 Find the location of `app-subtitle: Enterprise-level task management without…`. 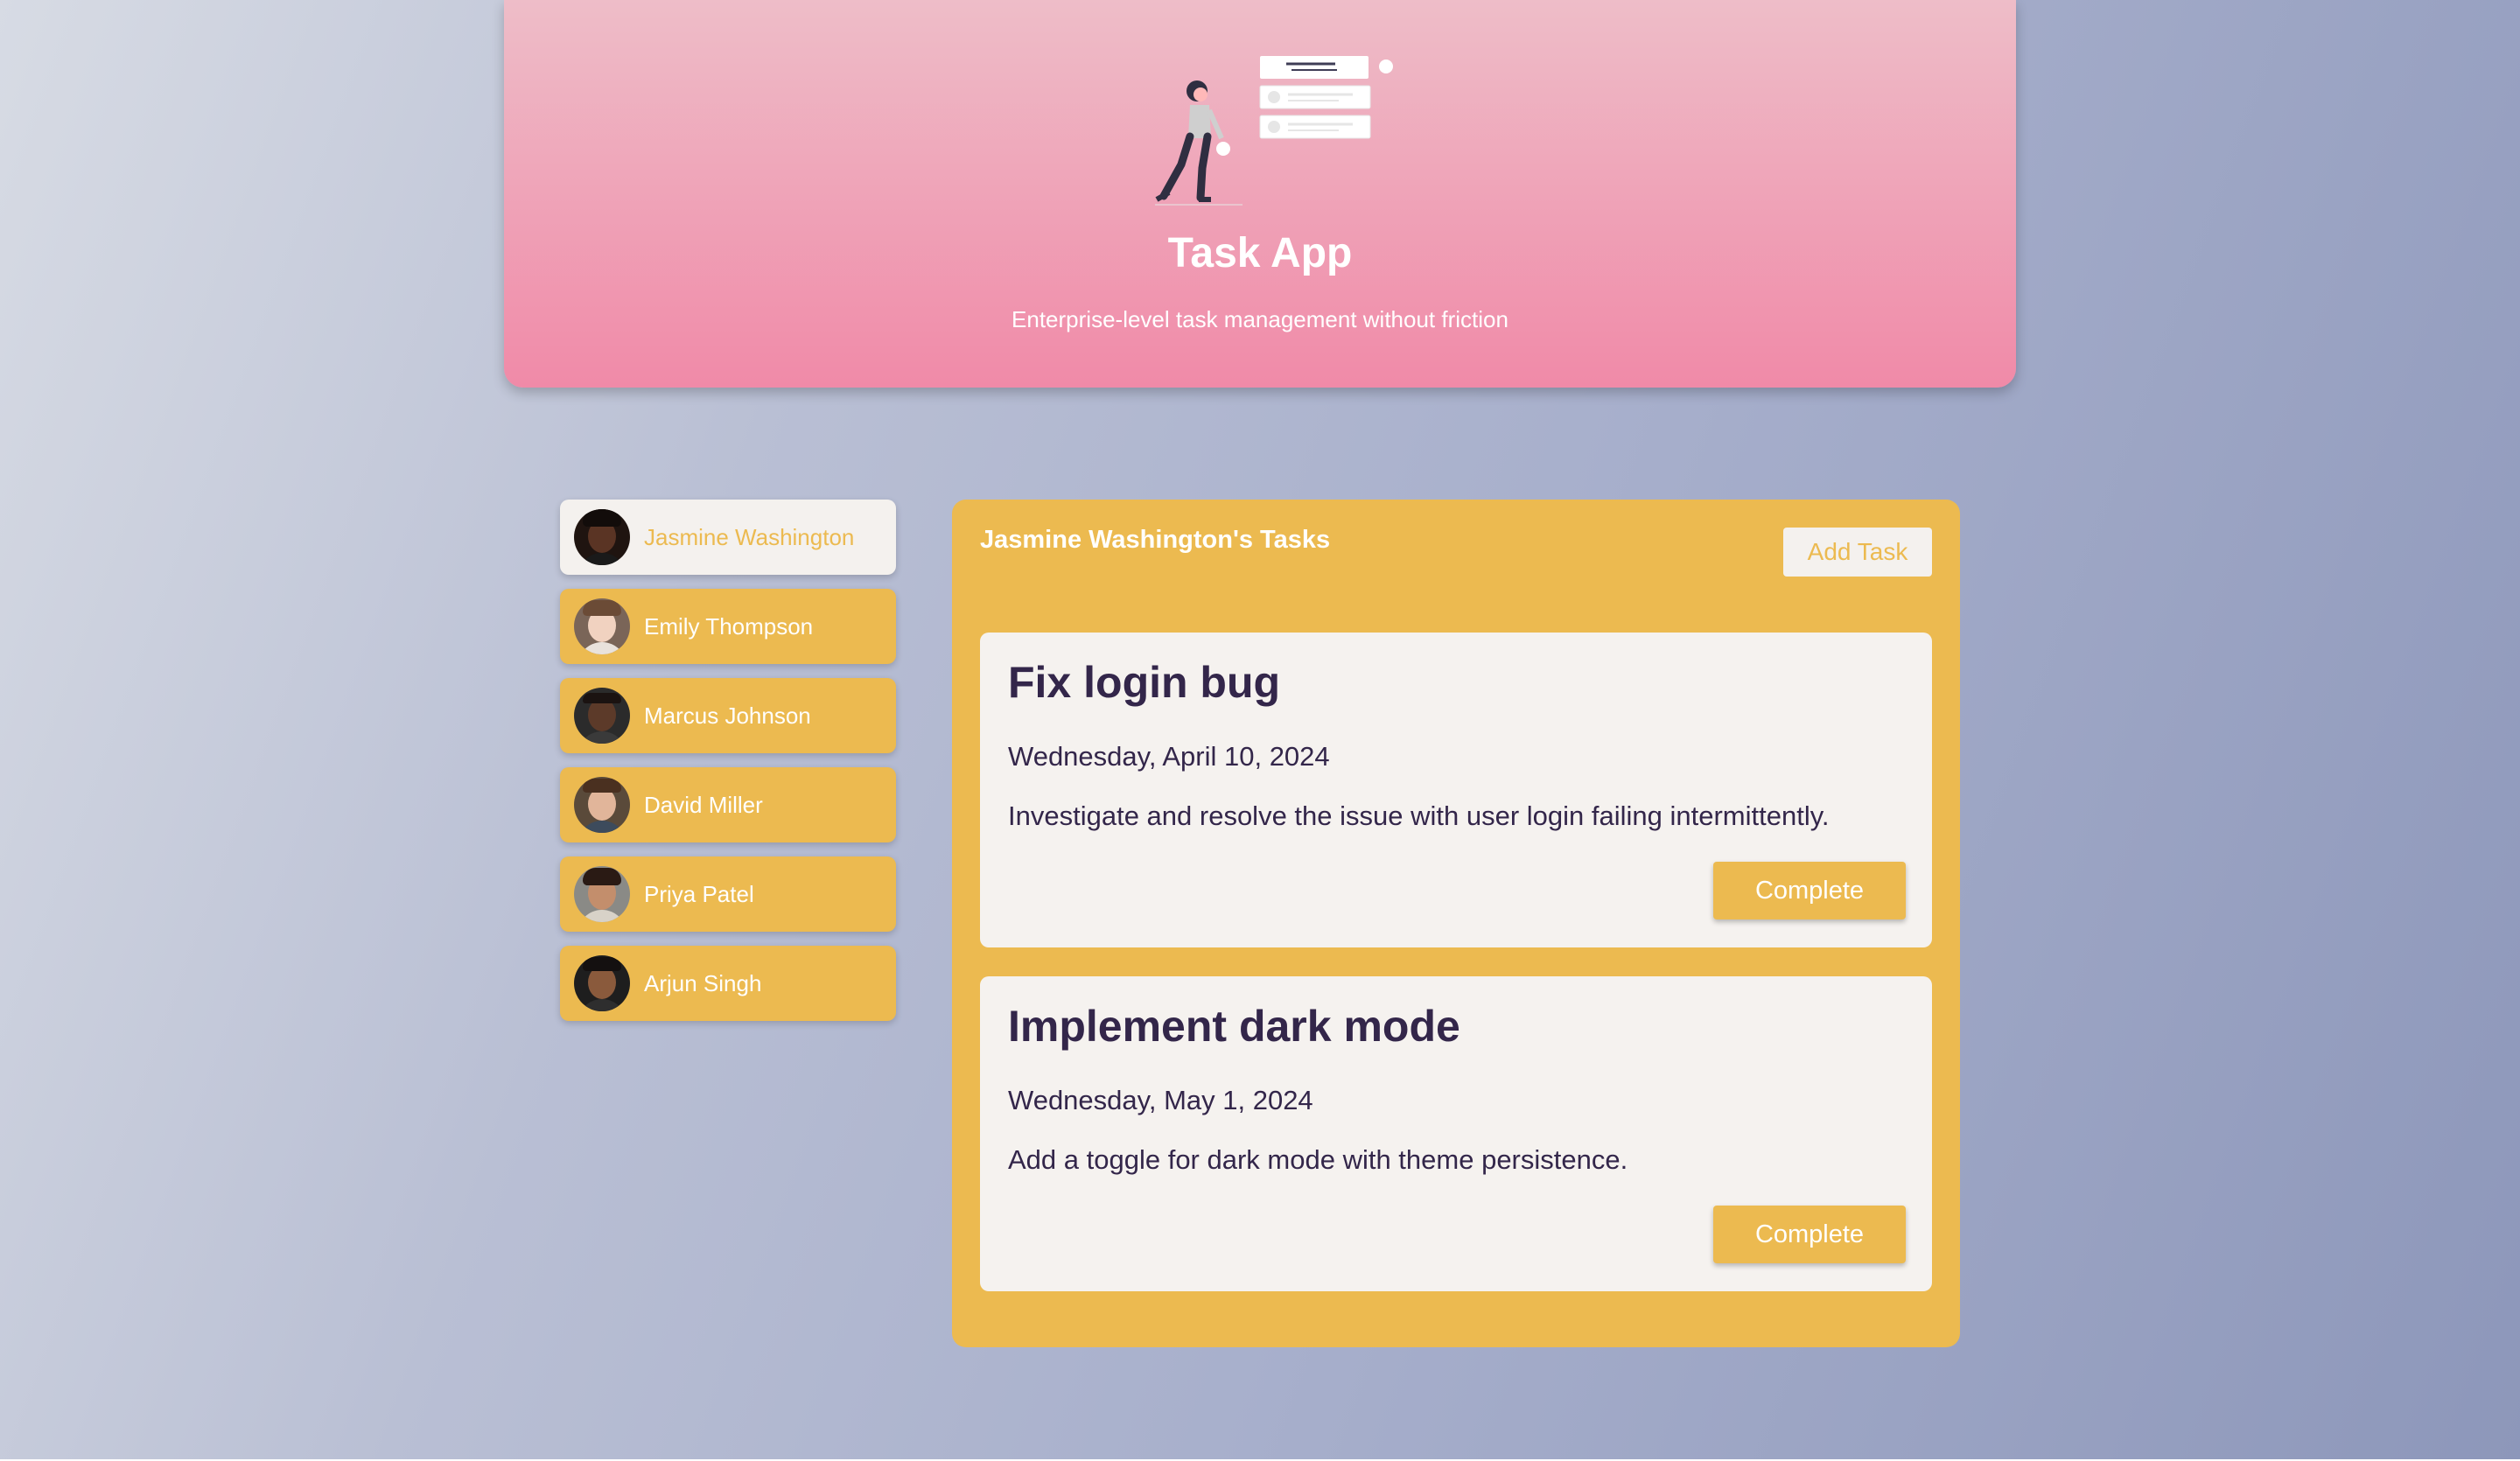

app-subtitle: Enterprise-level task management without… is located at coordinates (1260, 319).